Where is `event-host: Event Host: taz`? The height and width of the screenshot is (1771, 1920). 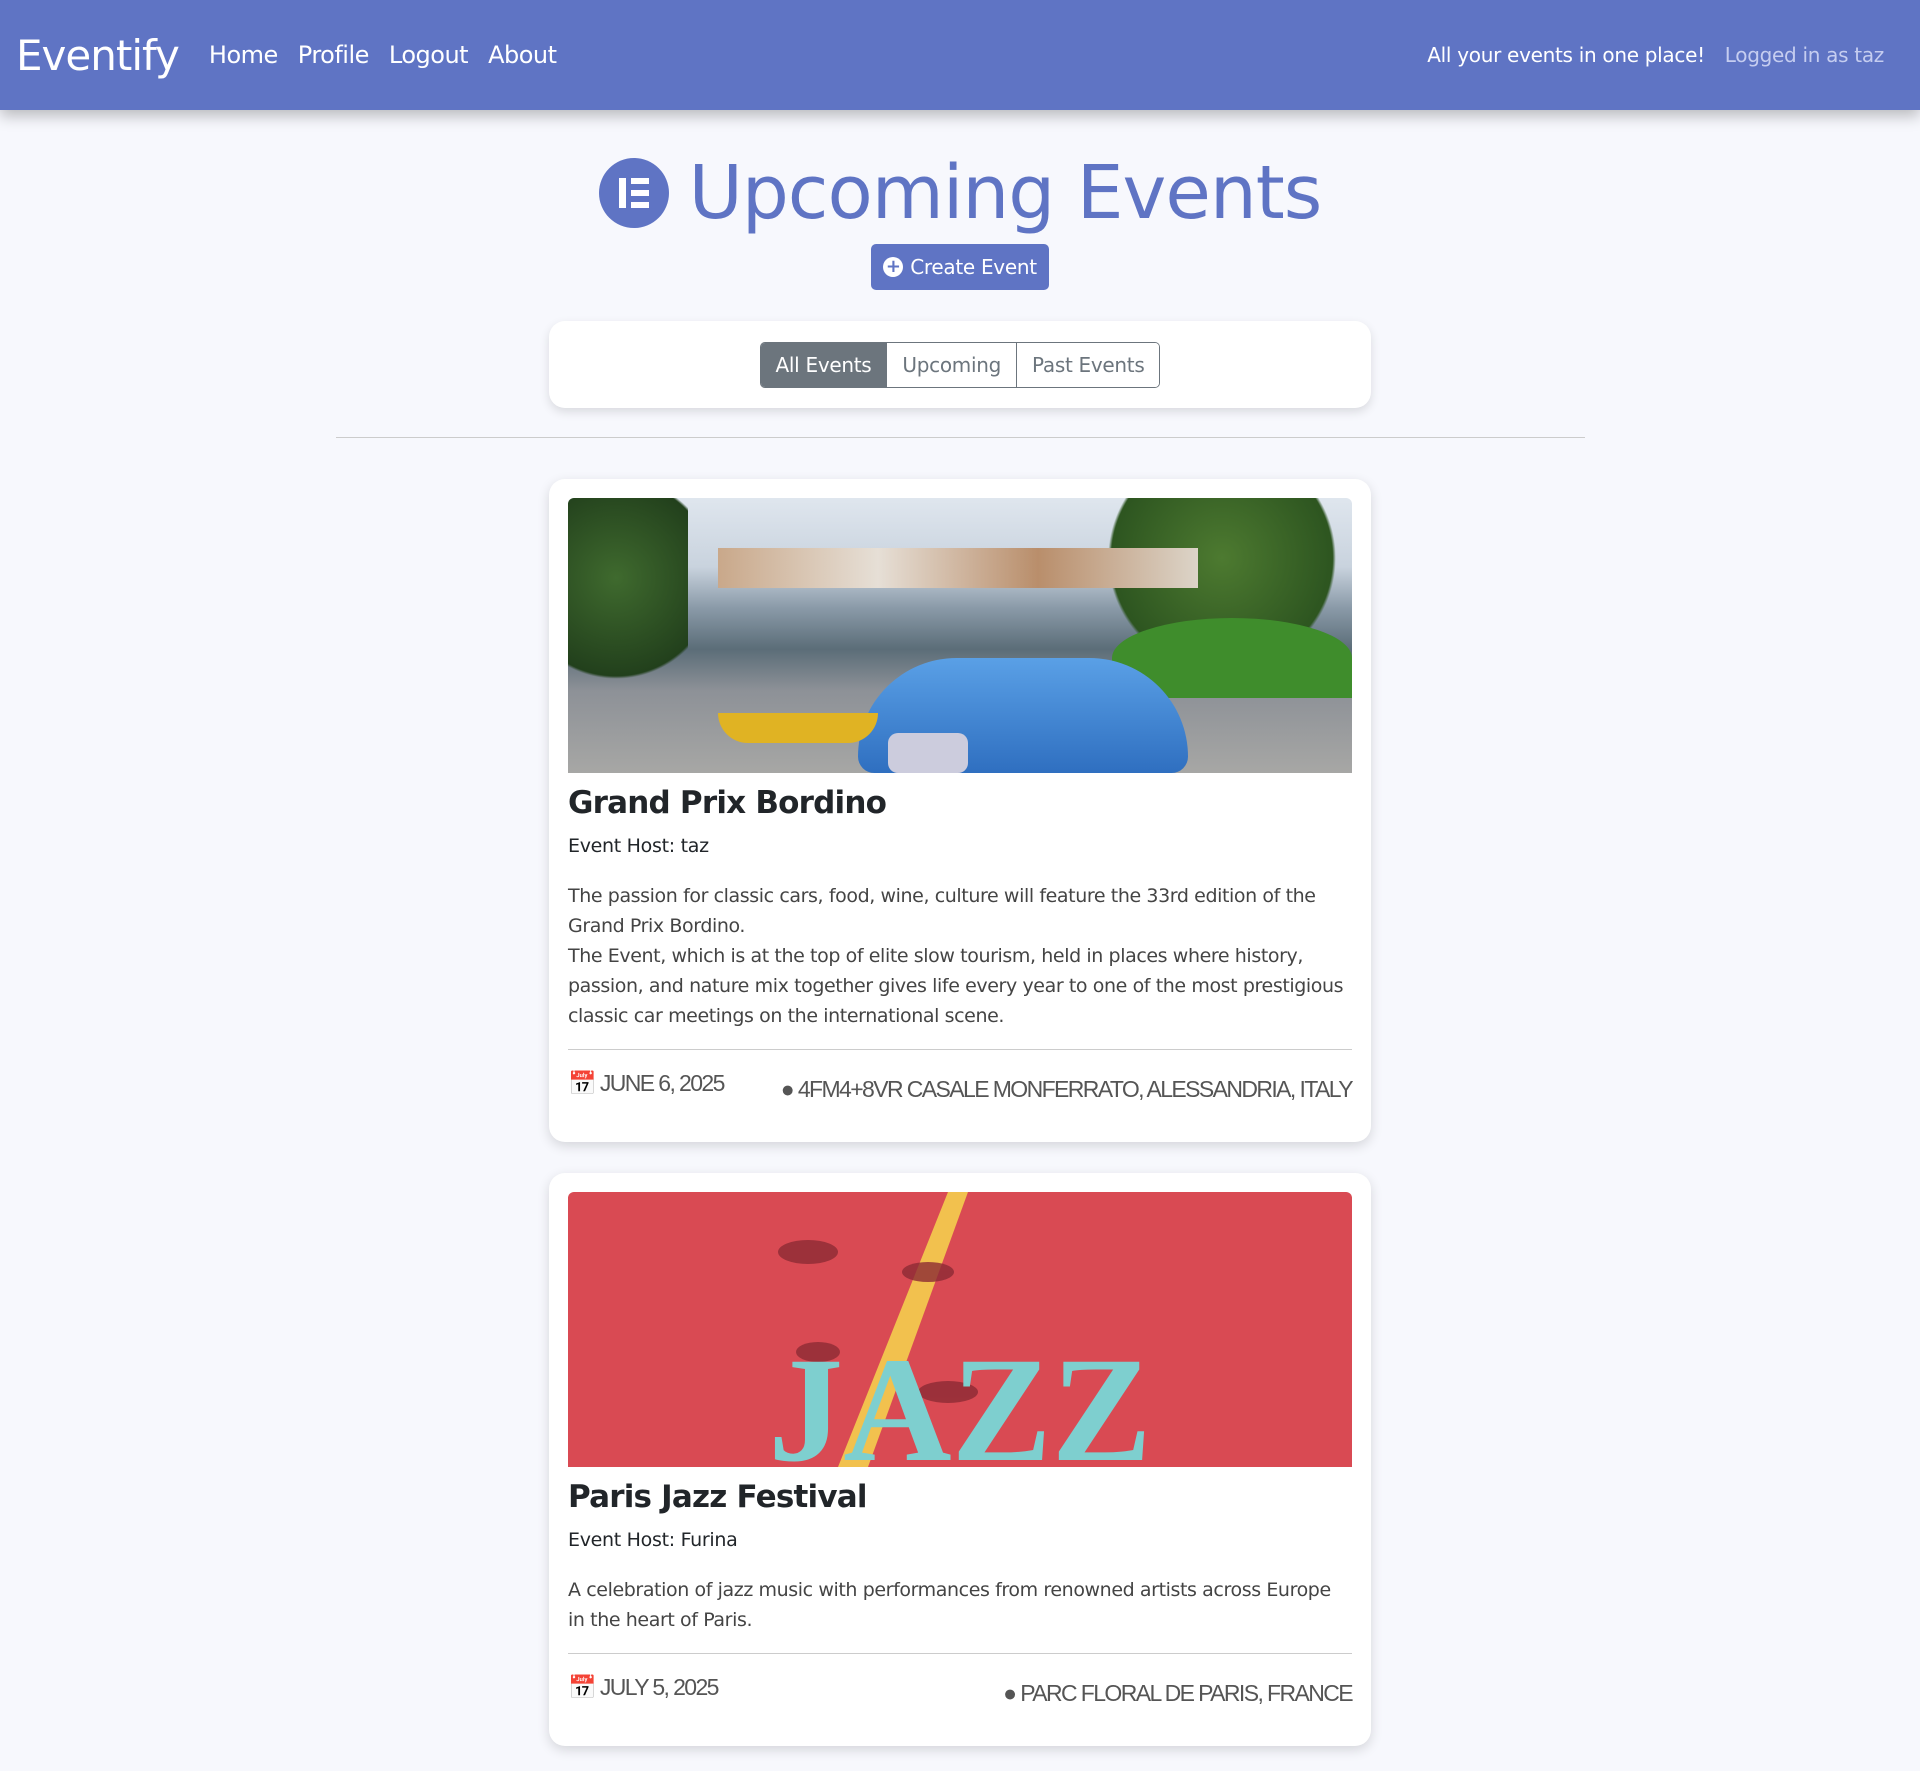
event-host: Event Host: taz is located at coordinates (638, 846).